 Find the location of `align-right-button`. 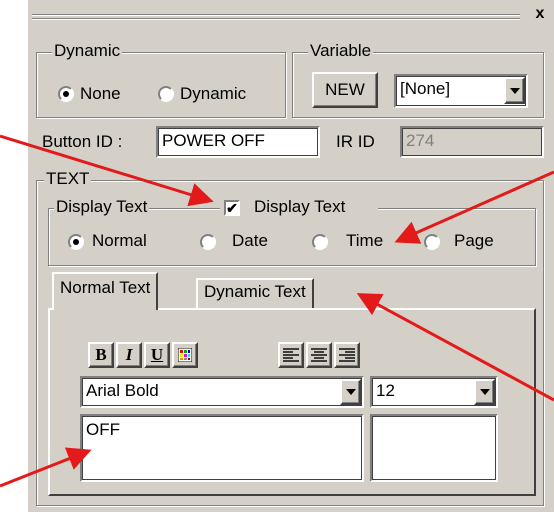

align-right-button is located at coordinates (347, 355).